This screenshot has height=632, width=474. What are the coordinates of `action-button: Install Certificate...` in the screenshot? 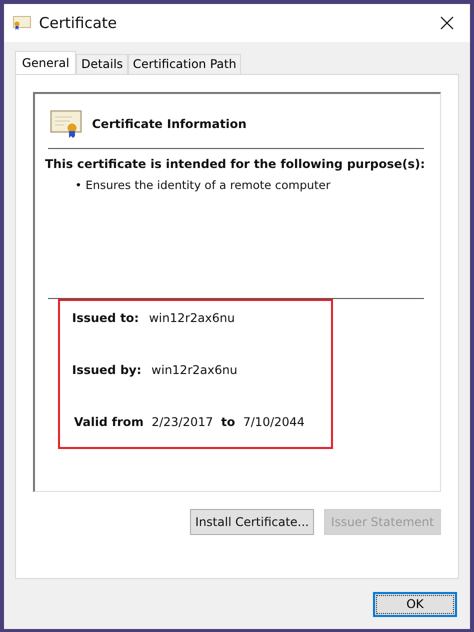 It's located at (252, 522).